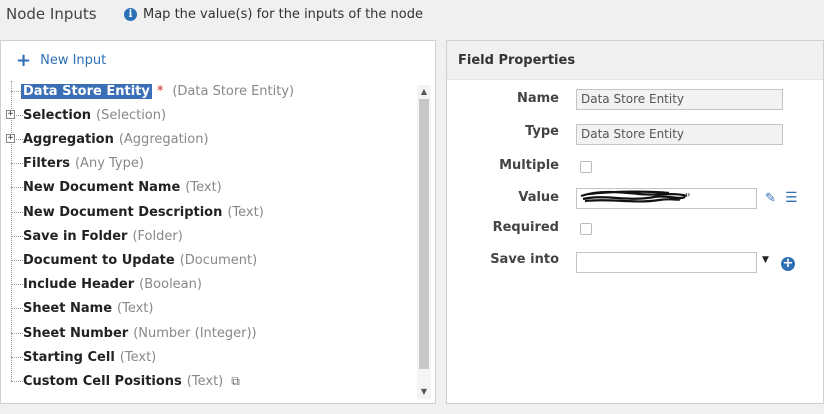 The image size is (824, 414). Describe the element at coordinates (424, 392) in the screenshot. I see `scroll-down-icon: ▼` at that location.